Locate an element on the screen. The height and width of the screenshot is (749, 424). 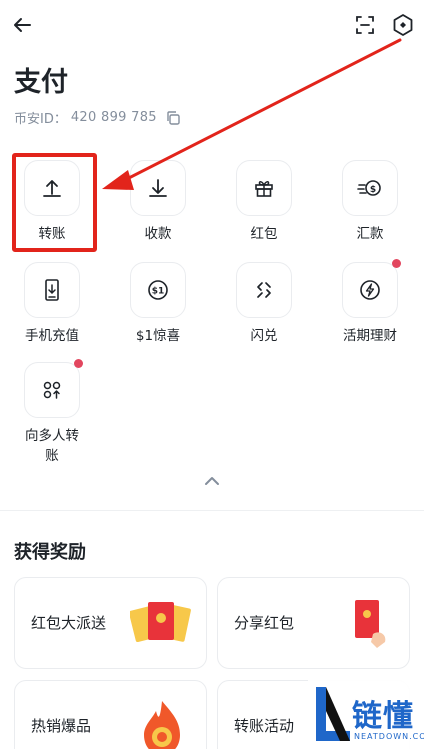
share-red-envelope-illustration is located at coordinates (370, 624).